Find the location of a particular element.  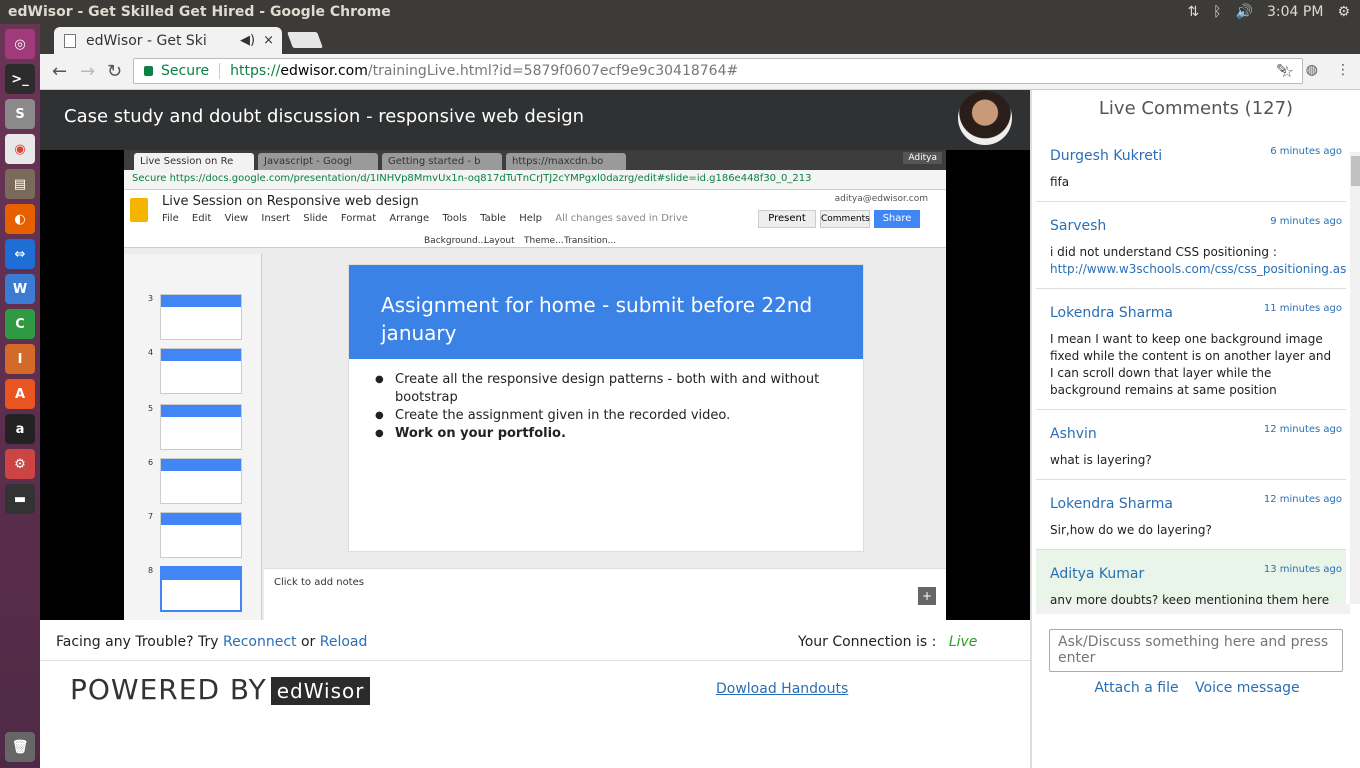

eyedropper-extension-icon: ✎ is located at coordinates (1282, 70).